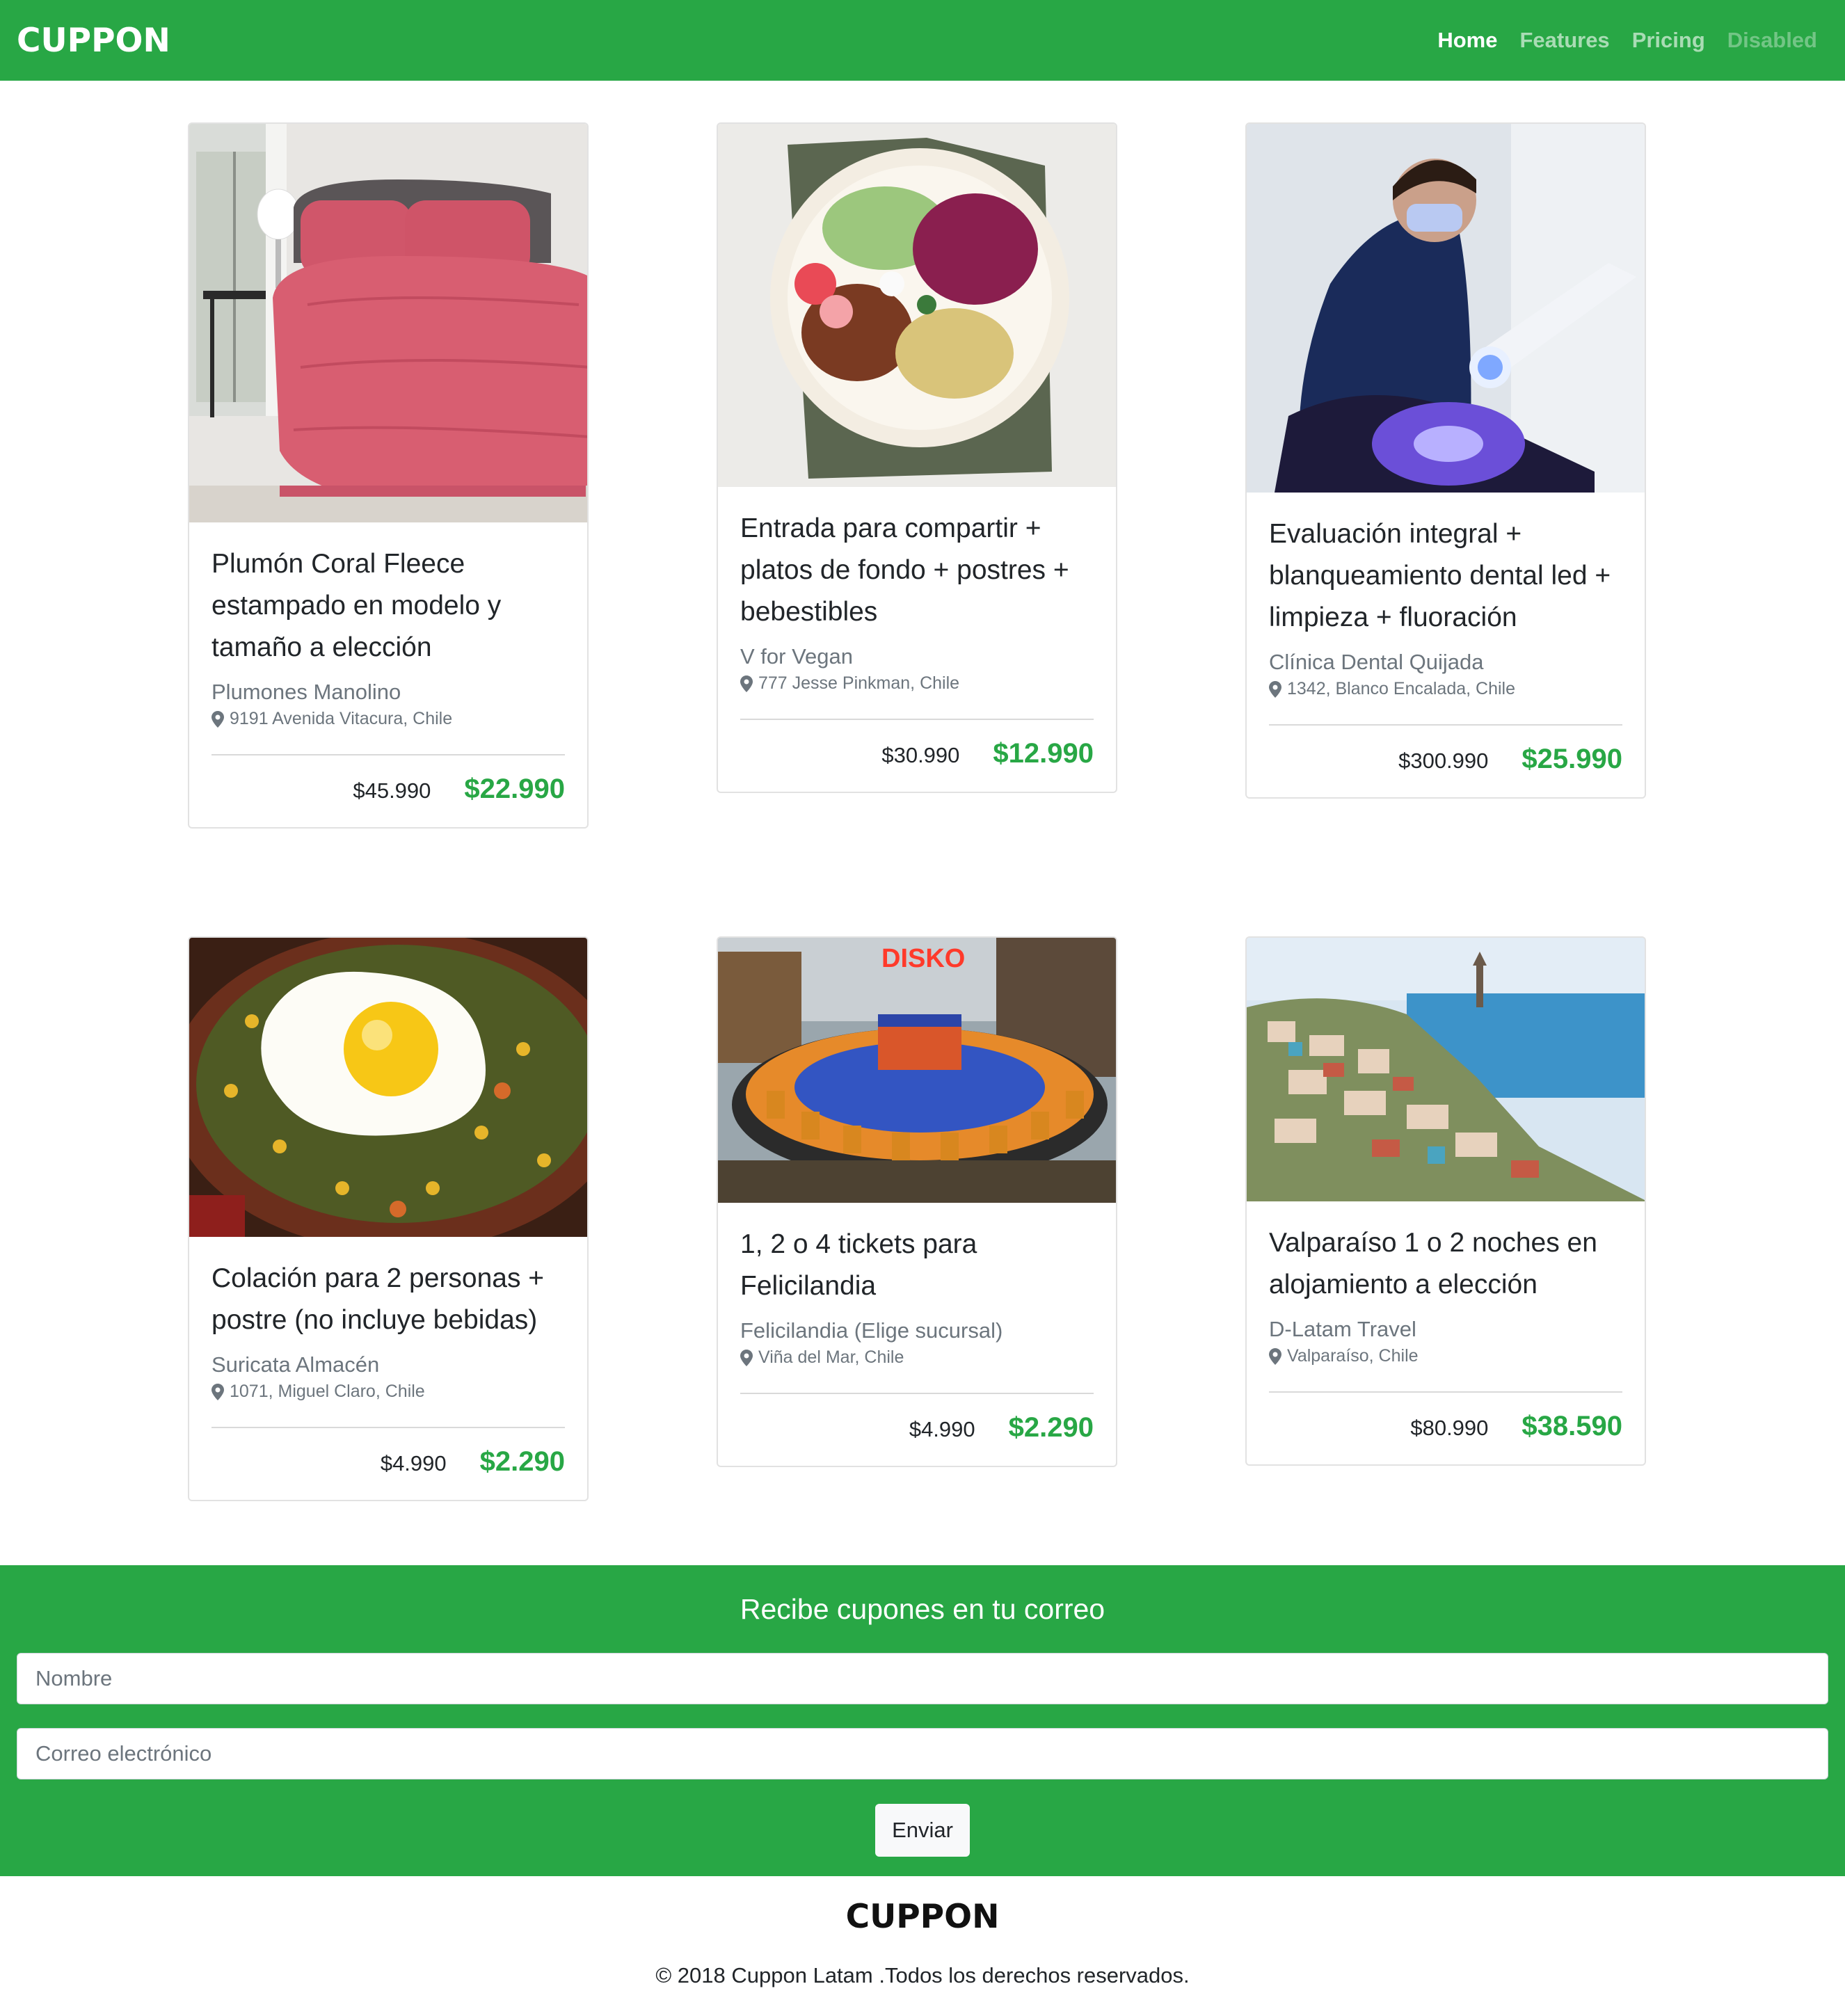 This screenshot has width=1845, height=2016. I want to click on discount-price: $38.590, so click(1571, 1426).